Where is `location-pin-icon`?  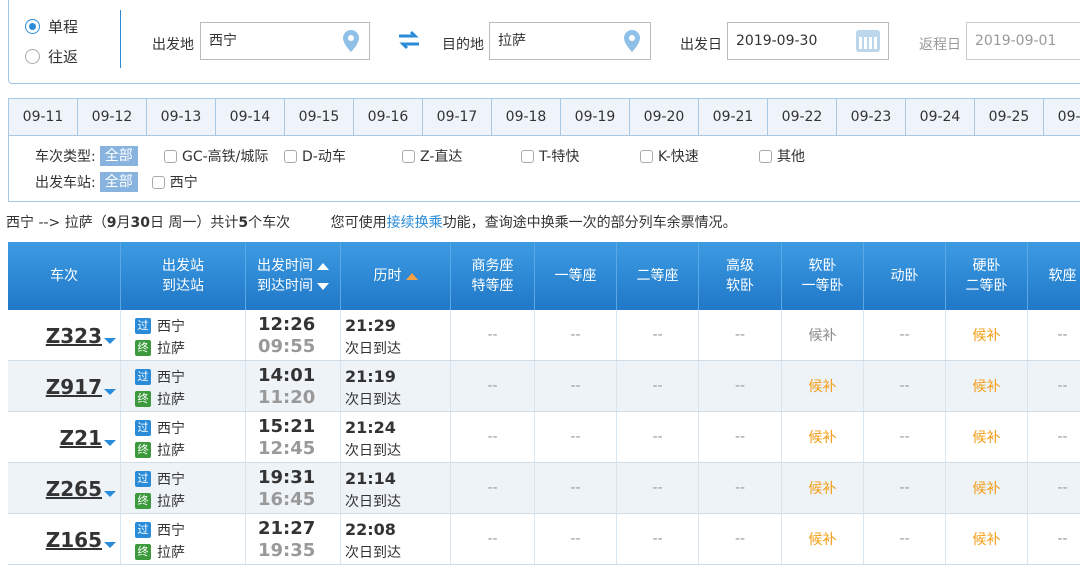
location-pin-icon is located at coordinates (351, 41).